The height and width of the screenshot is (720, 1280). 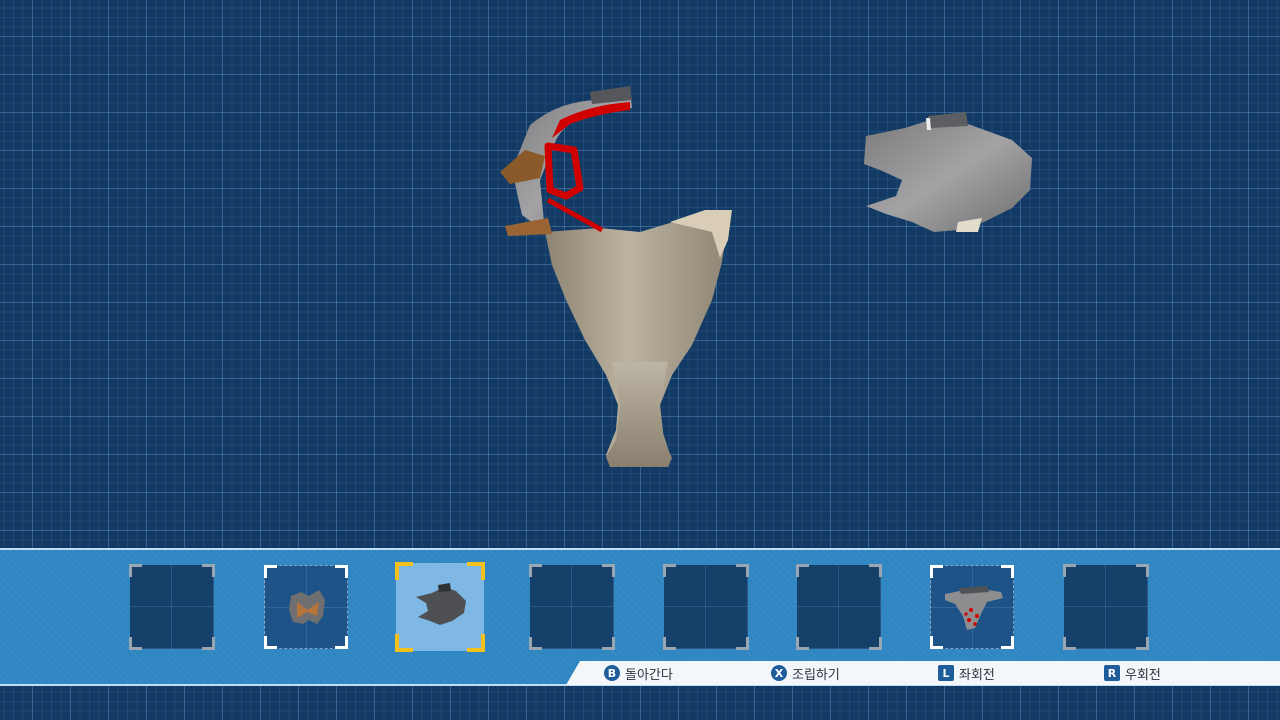 What do you see at coordinates (616, 276) in the screenshot?
I see `assembled-vase` at bounding box center [616, 276].